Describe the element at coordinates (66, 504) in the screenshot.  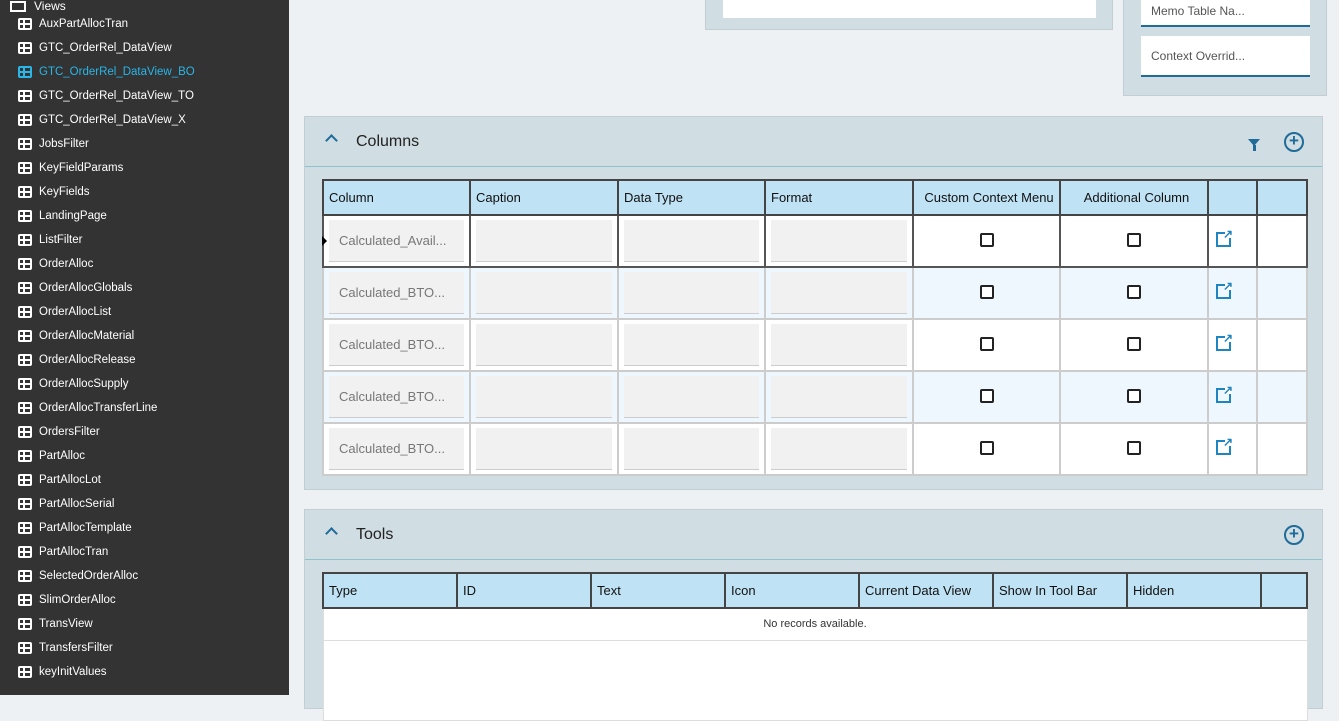
I see `sidebar-item: PartAllocSerial` at that location.